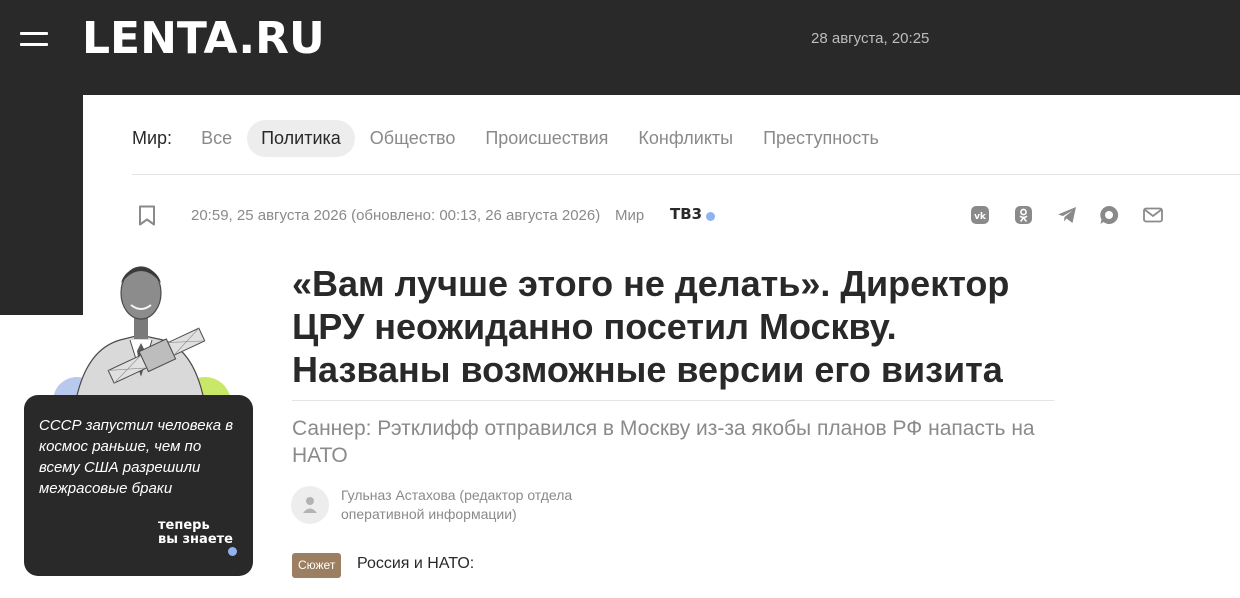  Describe the element at coordinates (216, 138) in the screenshot. I see `rubric-tab-all: Все` at that location.